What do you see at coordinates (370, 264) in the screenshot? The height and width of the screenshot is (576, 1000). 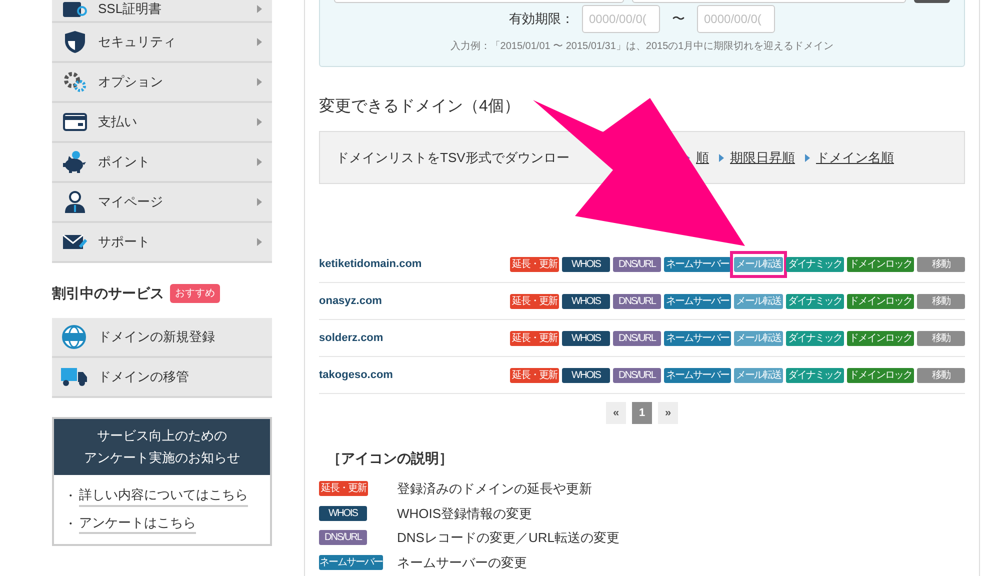 I see `domain-link: ketiketidomain.com` at bounding box center [370, 264].